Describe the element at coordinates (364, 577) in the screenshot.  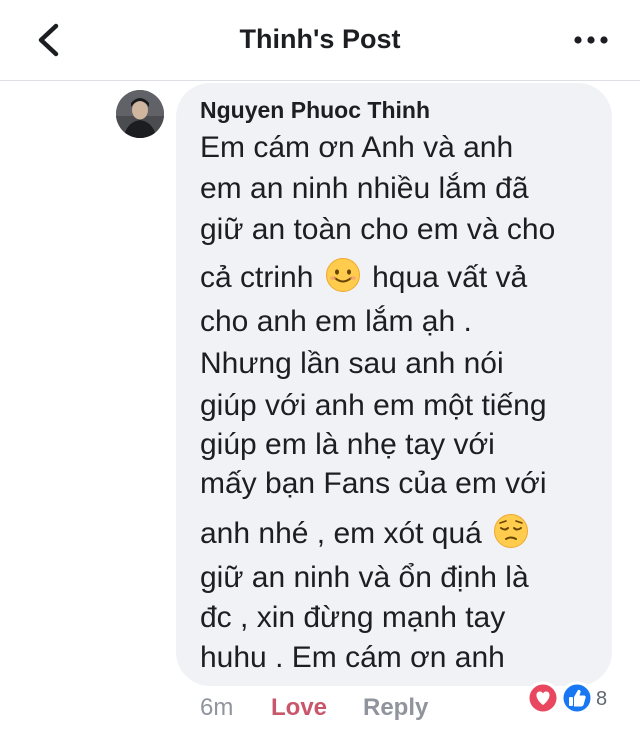
I see `comment-text-line: giữ an ninh và ổn định là` at that location.